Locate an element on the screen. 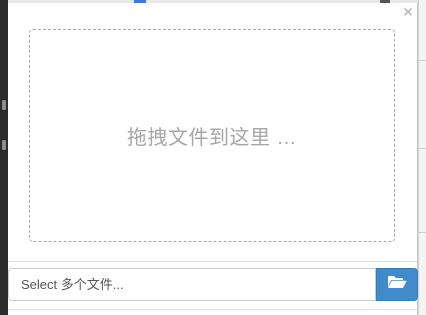  folder-open-icon is located at coordinates (397, 284).